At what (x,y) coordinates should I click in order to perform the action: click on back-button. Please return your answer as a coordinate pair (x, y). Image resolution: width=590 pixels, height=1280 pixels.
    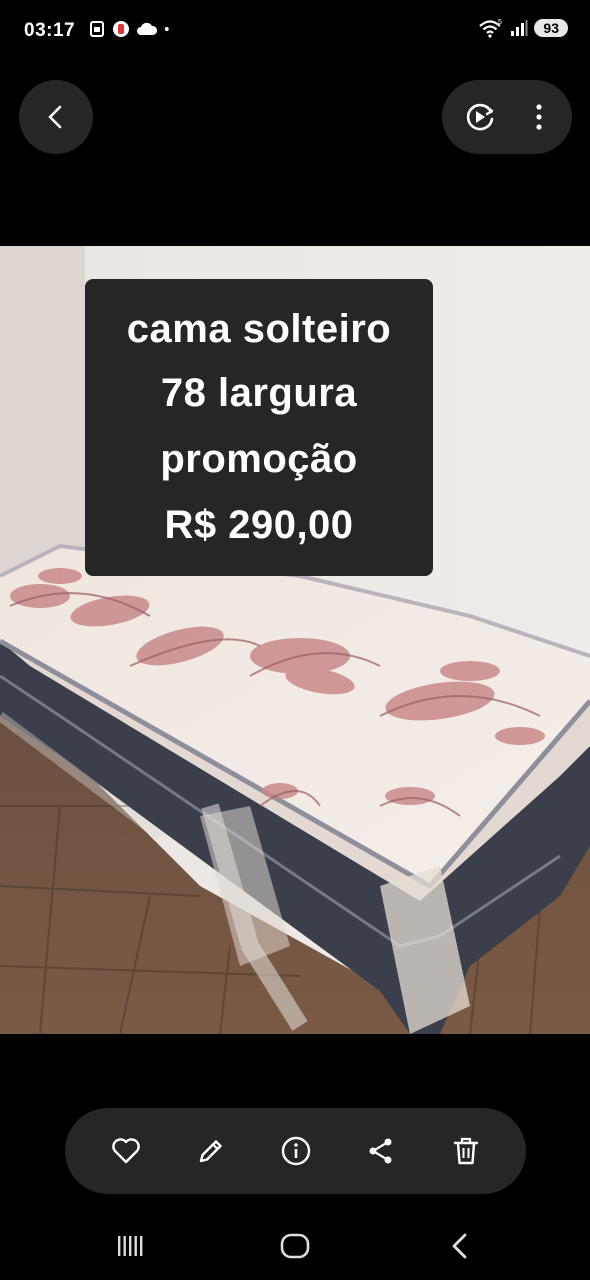
    Looking at the image, I should click on (56, 117).